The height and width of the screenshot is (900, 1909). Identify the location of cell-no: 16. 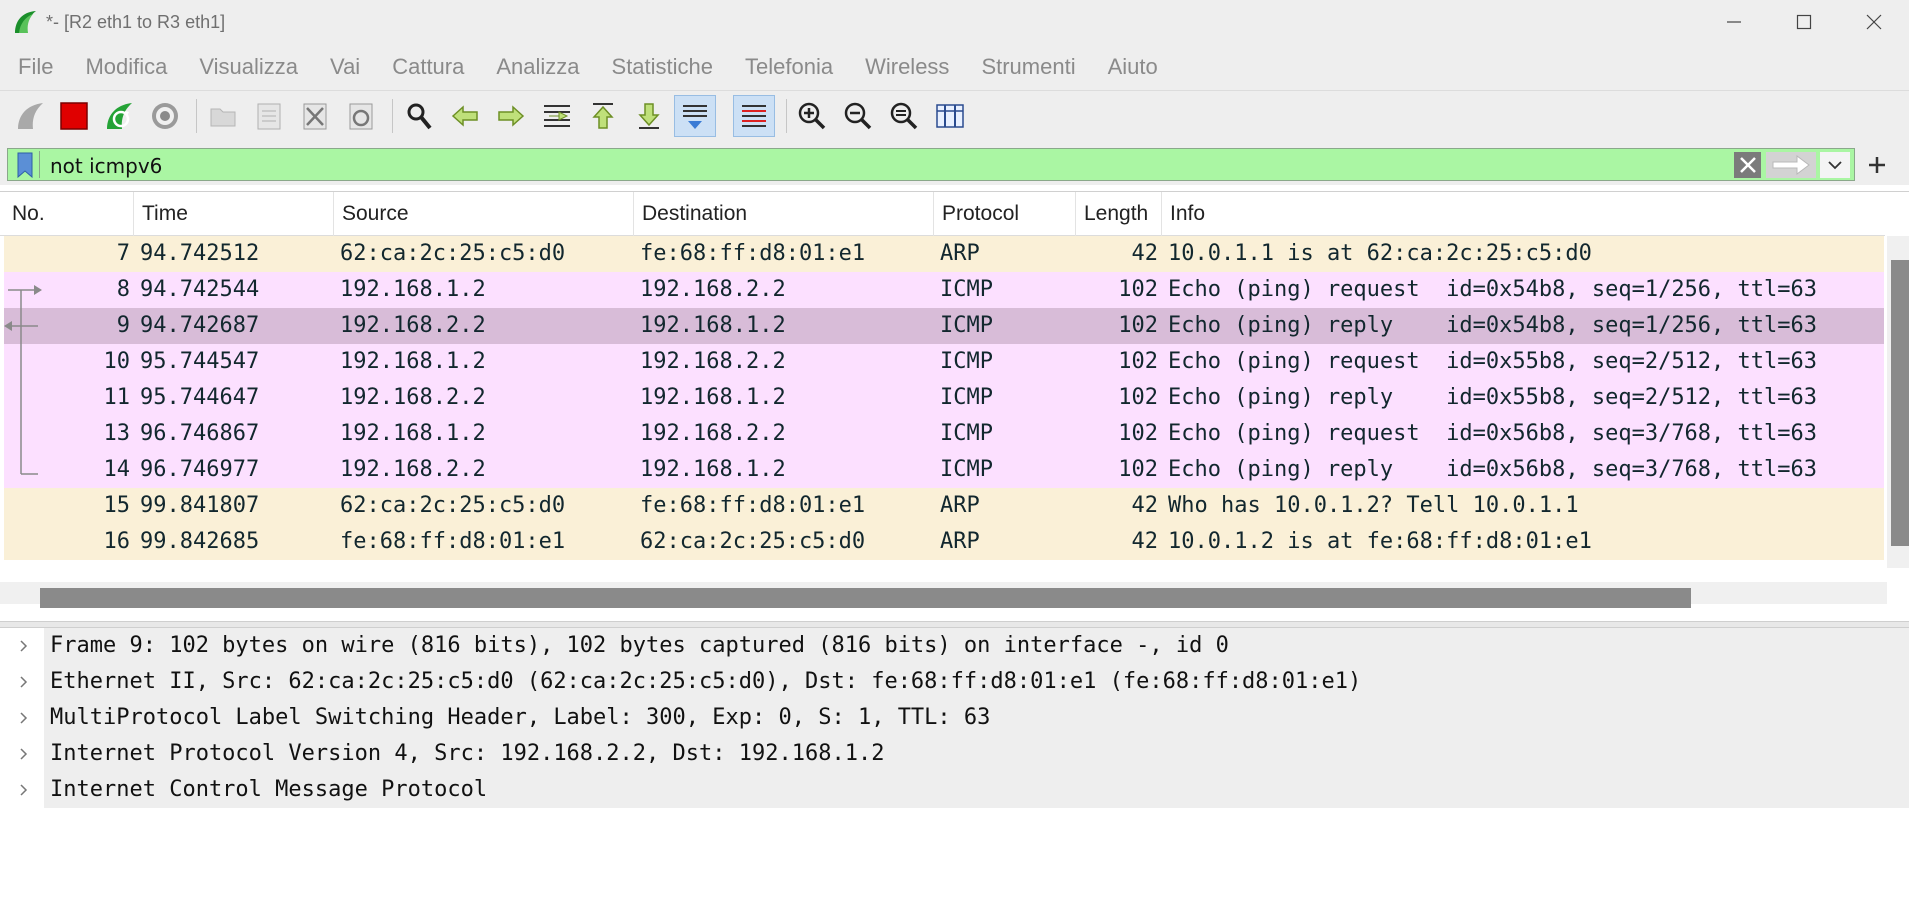
(117, 541).